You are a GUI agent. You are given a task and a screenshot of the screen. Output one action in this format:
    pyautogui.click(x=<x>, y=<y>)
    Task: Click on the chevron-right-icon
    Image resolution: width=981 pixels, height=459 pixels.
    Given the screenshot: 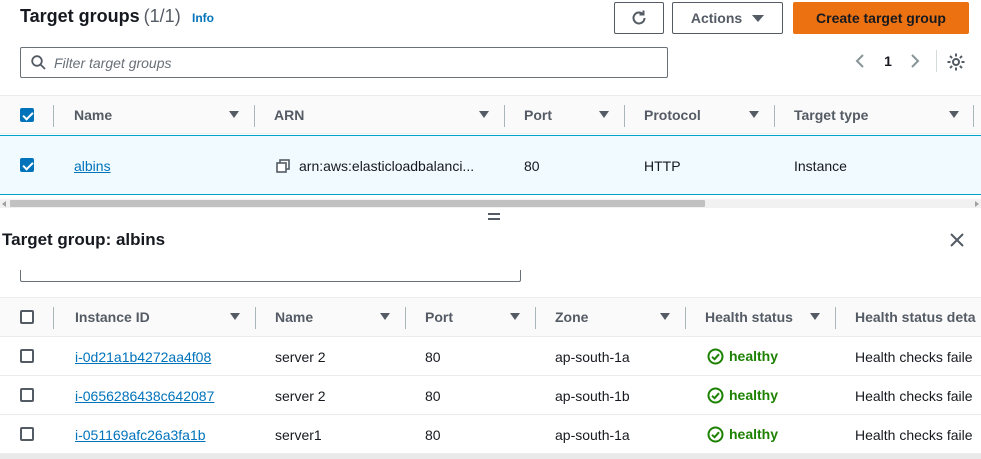 What is the action you would take?
    pyautogui.click(x=915, y=61)
    